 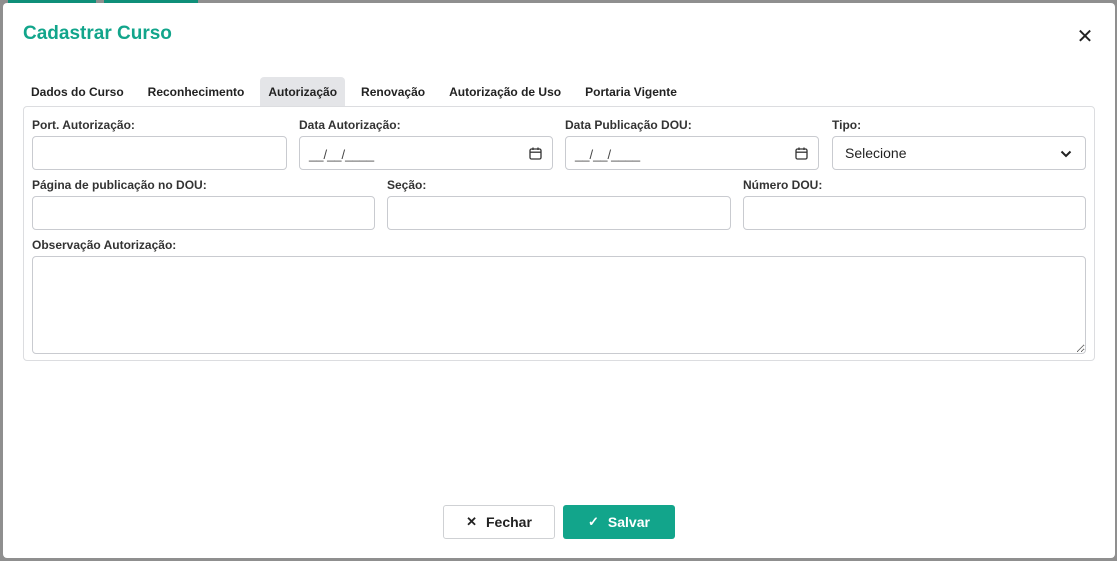 I want to click on tab-portaria-vigente: Portaria Vigente, so click(x=631, y=92).